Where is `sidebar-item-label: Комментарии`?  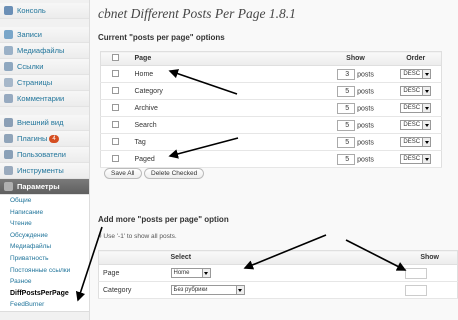
sidebar-item-label: Комментарии is located at coordinates (41, 98).